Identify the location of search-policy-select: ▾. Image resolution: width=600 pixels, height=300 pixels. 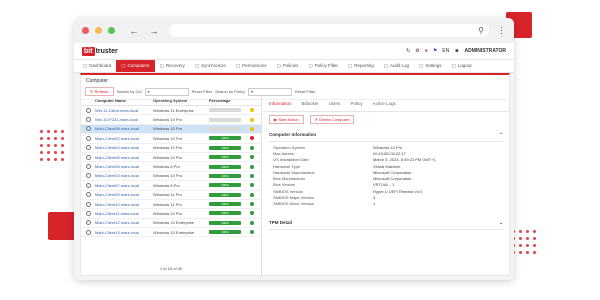
(269, 91).